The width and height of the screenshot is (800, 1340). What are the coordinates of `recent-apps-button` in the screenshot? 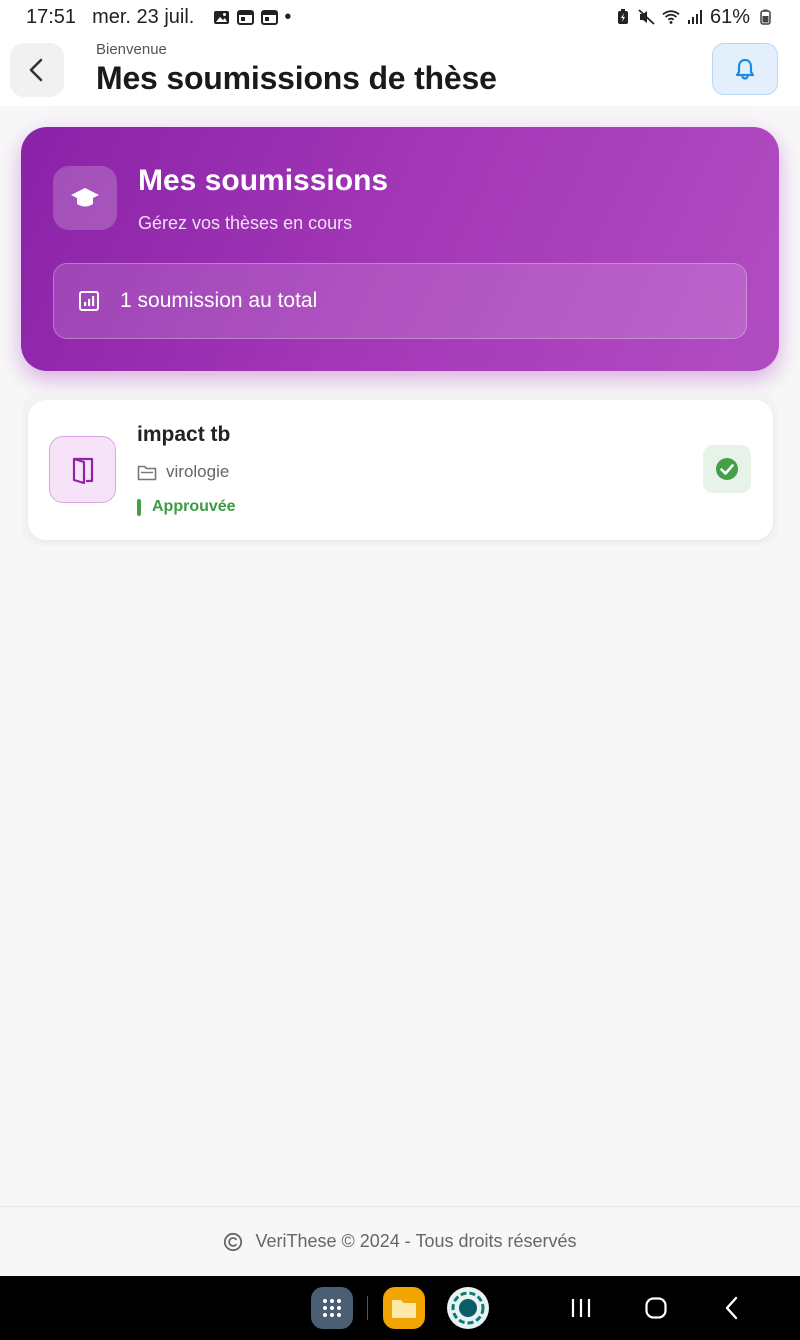 It's located at (581, 1308).